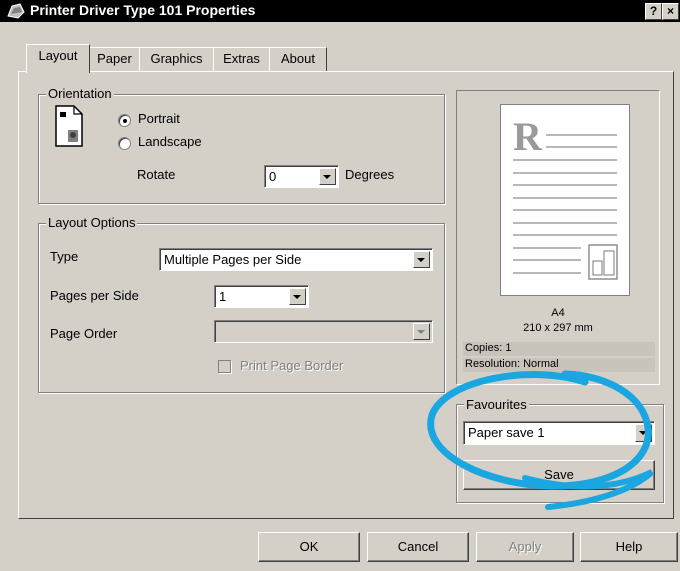  Describe the element at coordinates (233, 259) in the screenshot. I see `type-value: Multiple Pages per Side` at that location.